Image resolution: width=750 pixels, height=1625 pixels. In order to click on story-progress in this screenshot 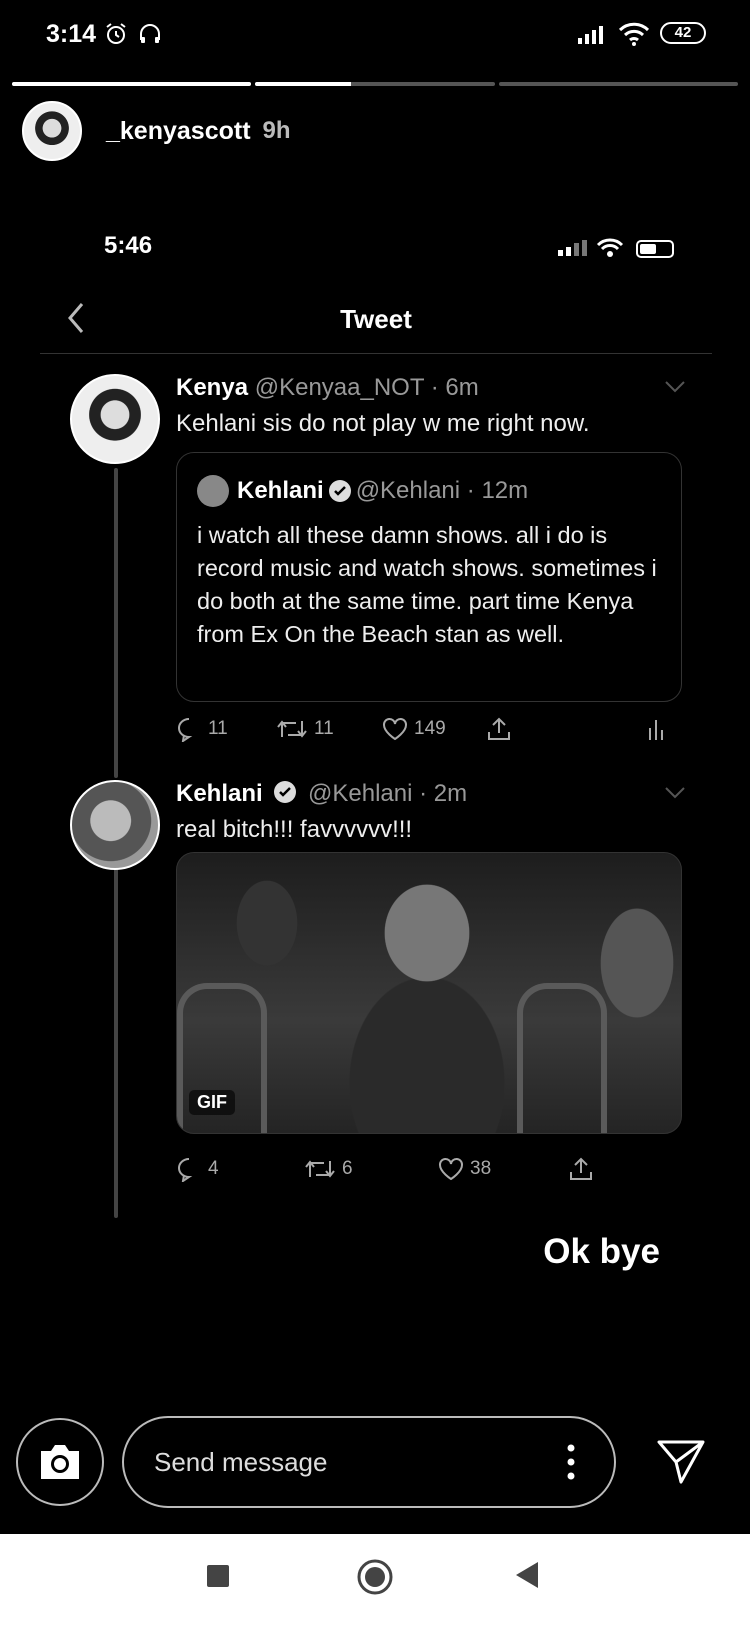, I will do `click(375, 84)`.